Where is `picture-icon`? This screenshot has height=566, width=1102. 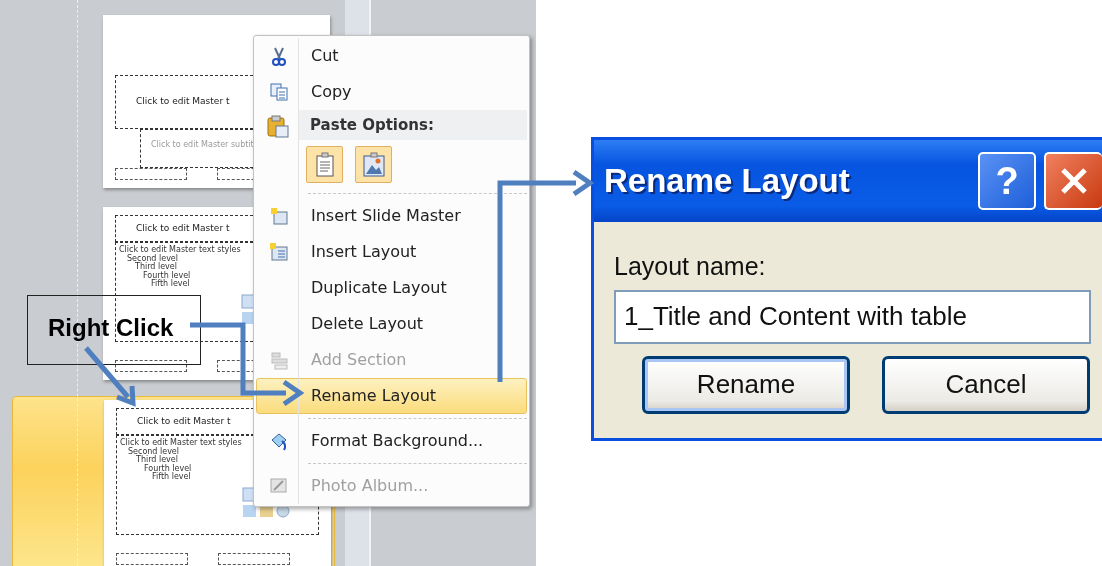
picture-icon is located at coordinates (373, 164).